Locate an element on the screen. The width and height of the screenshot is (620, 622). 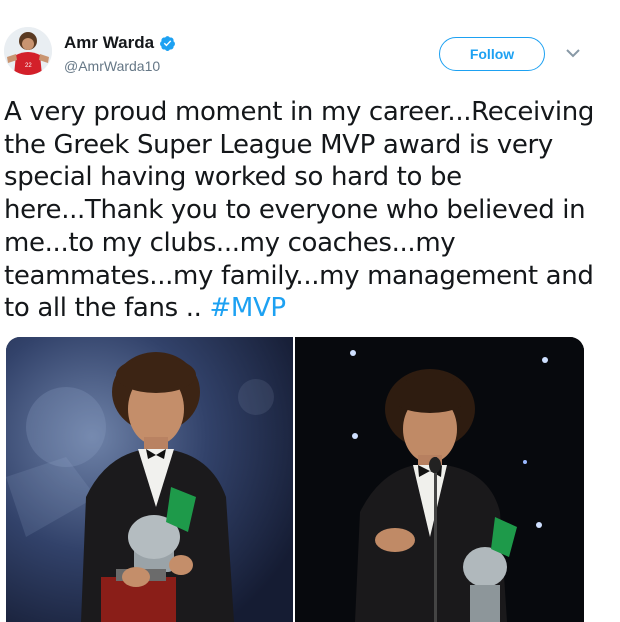
tweet-text-line: special having worked so hard to be is located at coordinates (233, 177).